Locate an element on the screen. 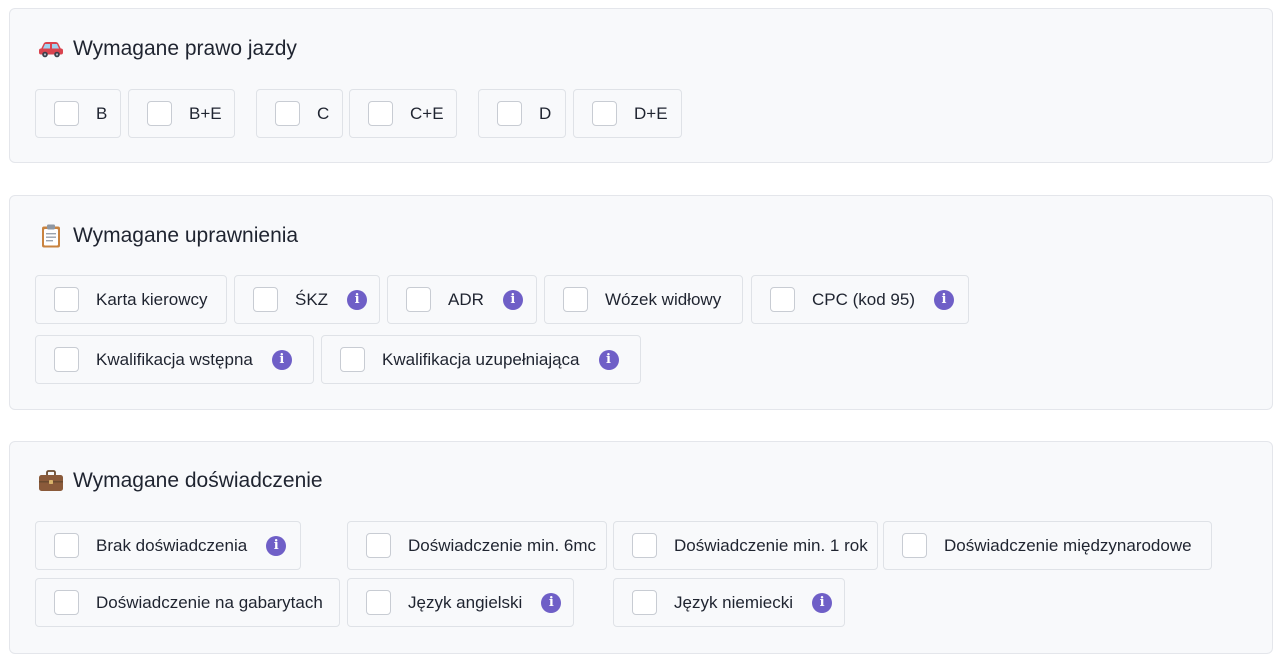 Image resolution: width=1274 pixels, height=663 pixels. briefcase-icon is located at coordinates (51, 481).